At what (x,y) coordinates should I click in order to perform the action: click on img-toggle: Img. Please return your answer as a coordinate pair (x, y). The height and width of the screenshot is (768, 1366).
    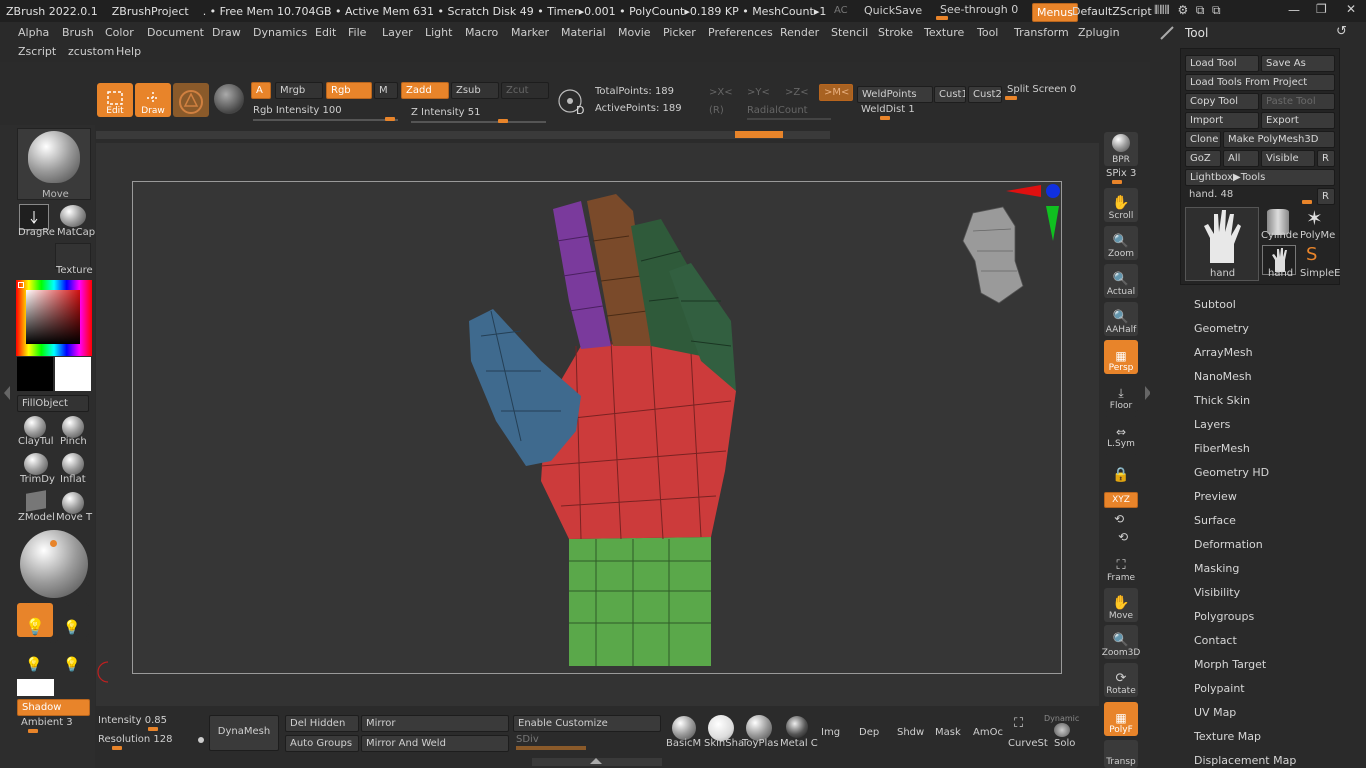
    Looking at the image, I should click on (830, 732).